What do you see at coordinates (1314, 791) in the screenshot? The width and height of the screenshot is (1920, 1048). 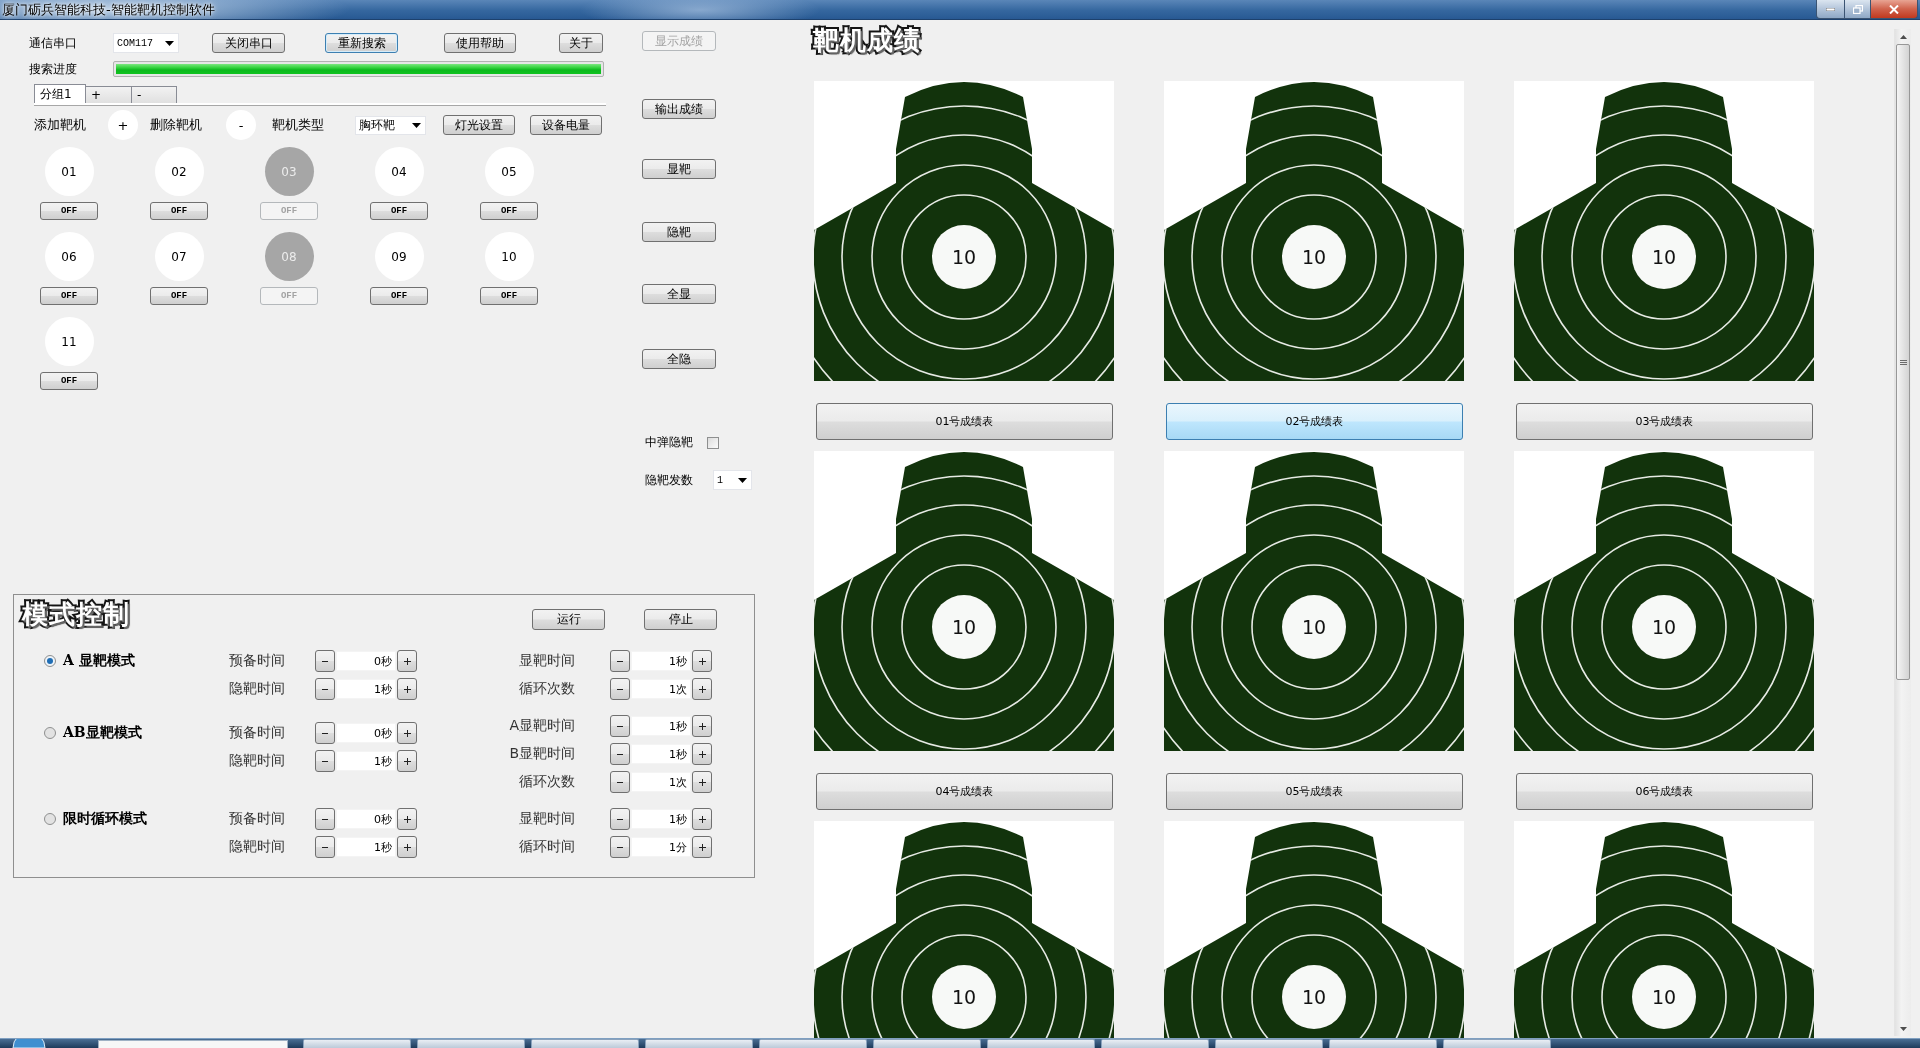 I see `score-sheet-button: 05号成绩表` at bounding box center [1314, 791].